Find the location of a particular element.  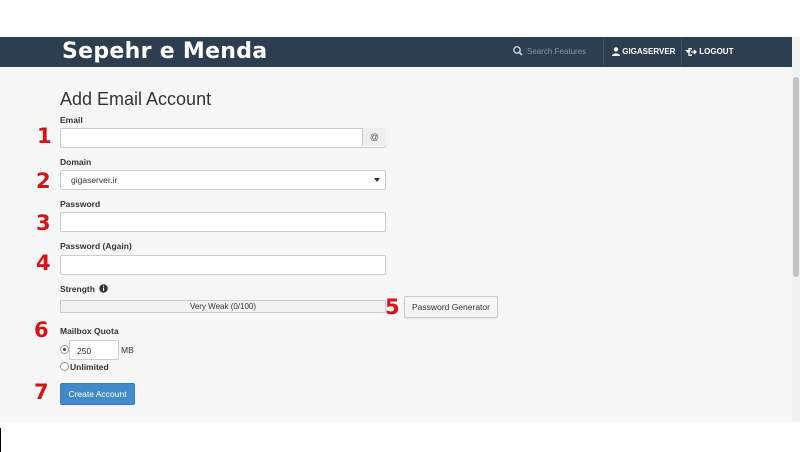

user-menu: GIGASERVER is located at coordinates (651, 52).